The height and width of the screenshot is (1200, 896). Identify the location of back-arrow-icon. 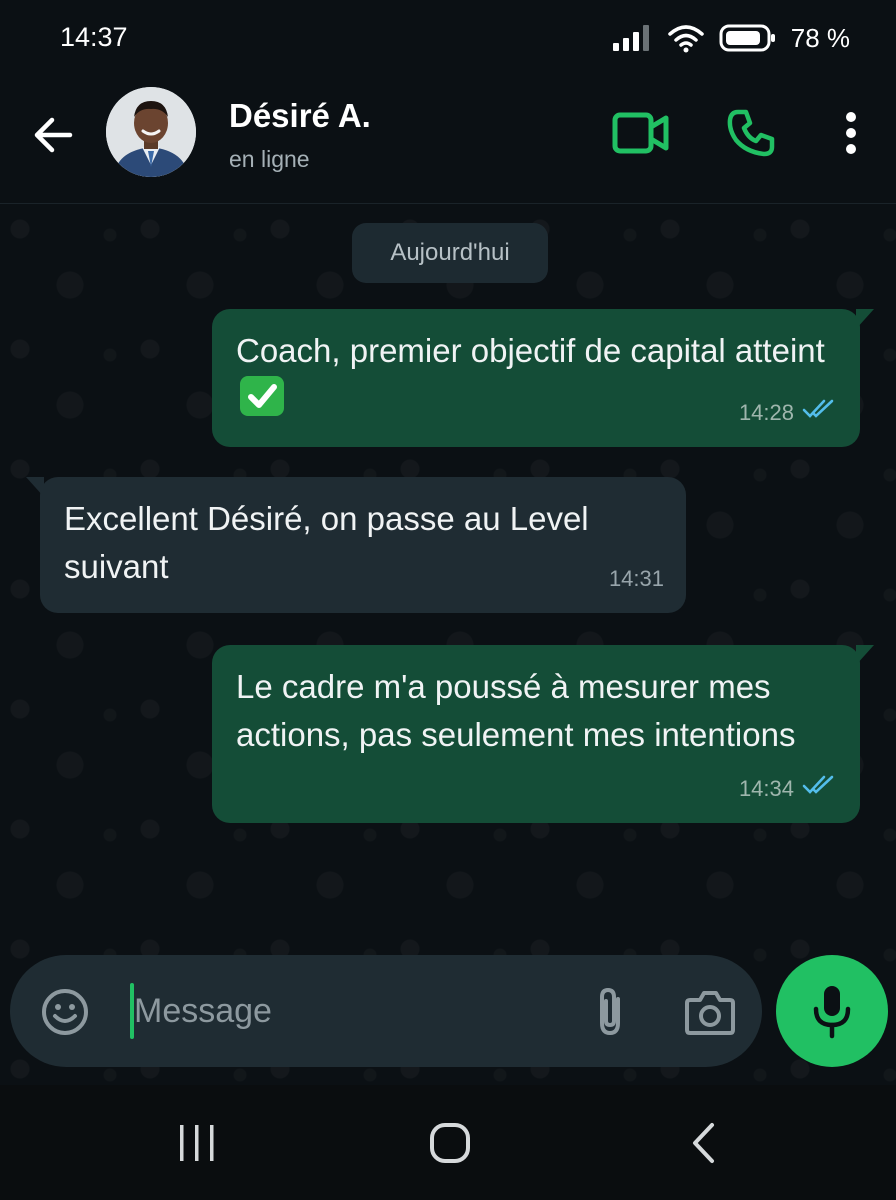
(53, 135).